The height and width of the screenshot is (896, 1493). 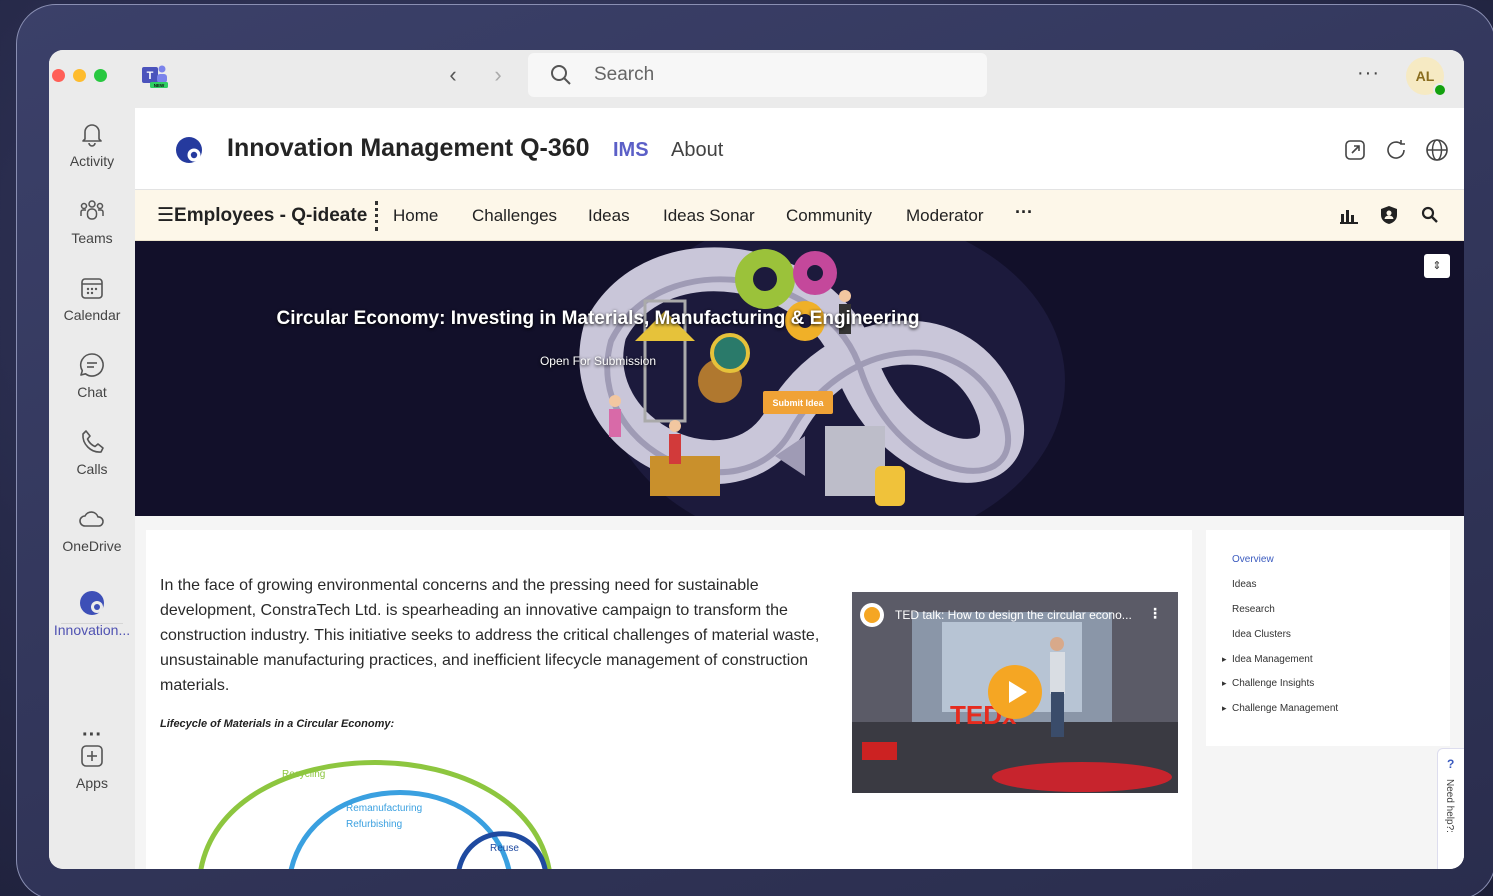 I want to click on maximize-window-button, so click(x=100, y=75).